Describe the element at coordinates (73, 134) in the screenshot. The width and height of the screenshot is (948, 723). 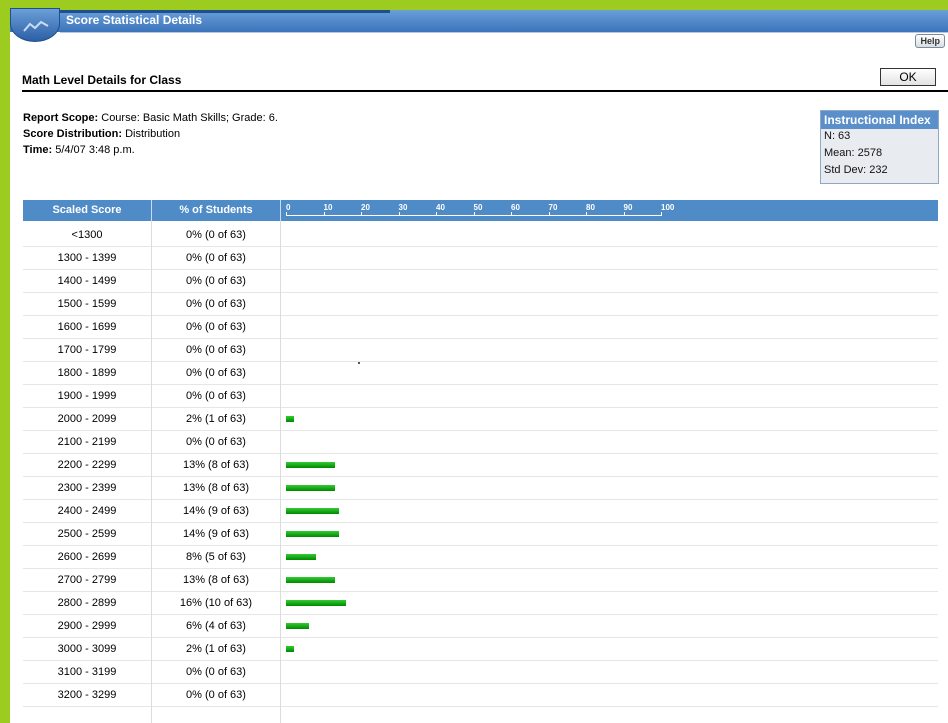
I see `score-distribution-label: Score Distribution:` at that location.